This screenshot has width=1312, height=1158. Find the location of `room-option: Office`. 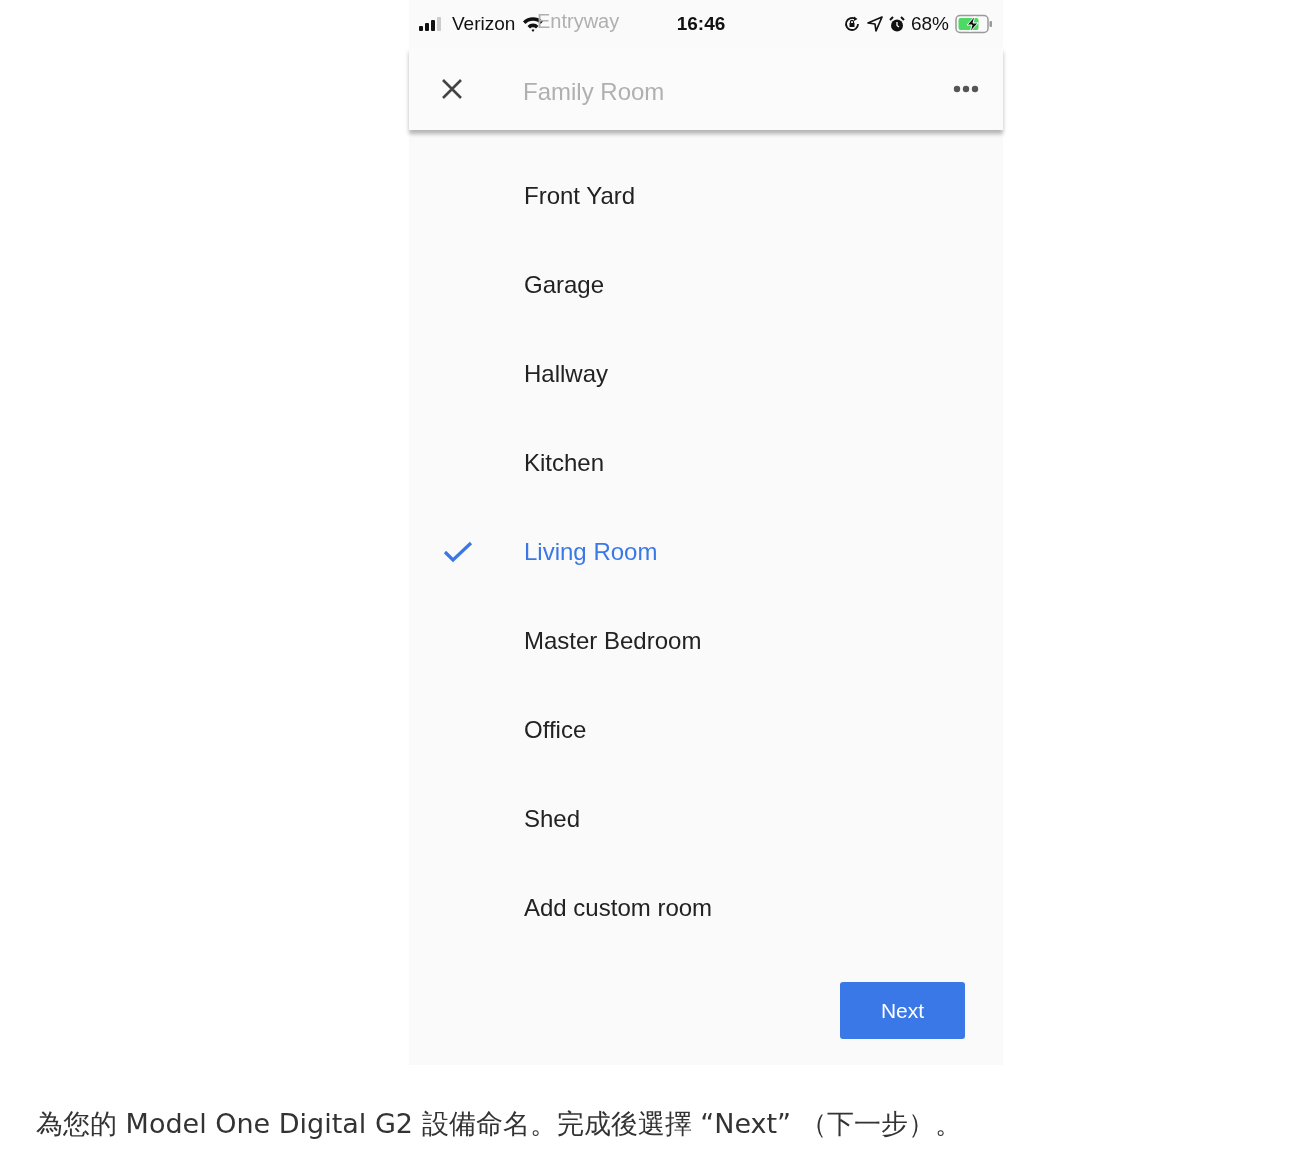

room-option: Office is located at coordinates (706, 729).